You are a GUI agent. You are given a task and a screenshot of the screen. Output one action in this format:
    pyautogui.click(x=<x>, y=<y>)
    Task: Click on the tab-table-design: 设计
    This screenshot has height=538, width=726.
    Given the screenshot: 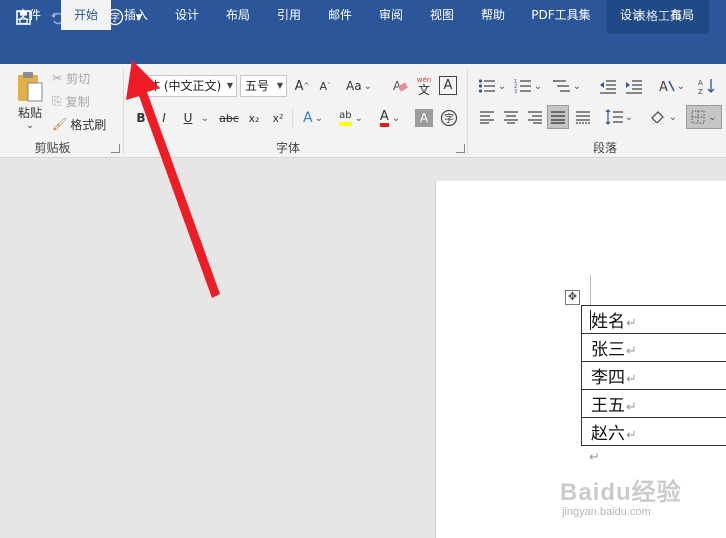 What is the action you would take?
    pyautogui.click(x=632, y=15)
    